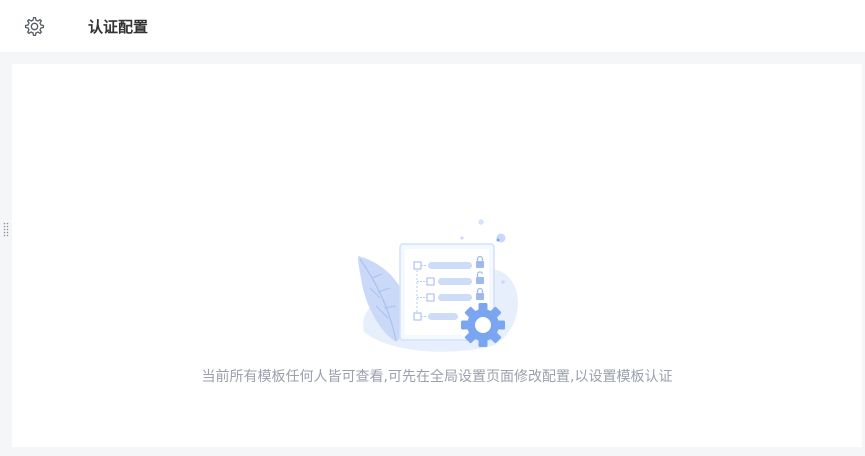  I want to click on template-lock-settings-illustration, so click(437, 286).